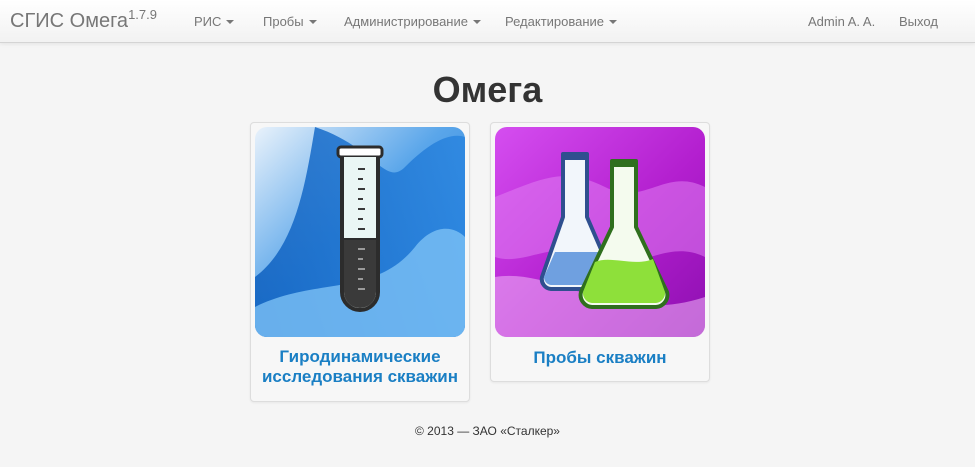 The image size is (975, 467). I want to click on tile-well-survey: Гиродинамические исследования скважин, so click(360, 262).